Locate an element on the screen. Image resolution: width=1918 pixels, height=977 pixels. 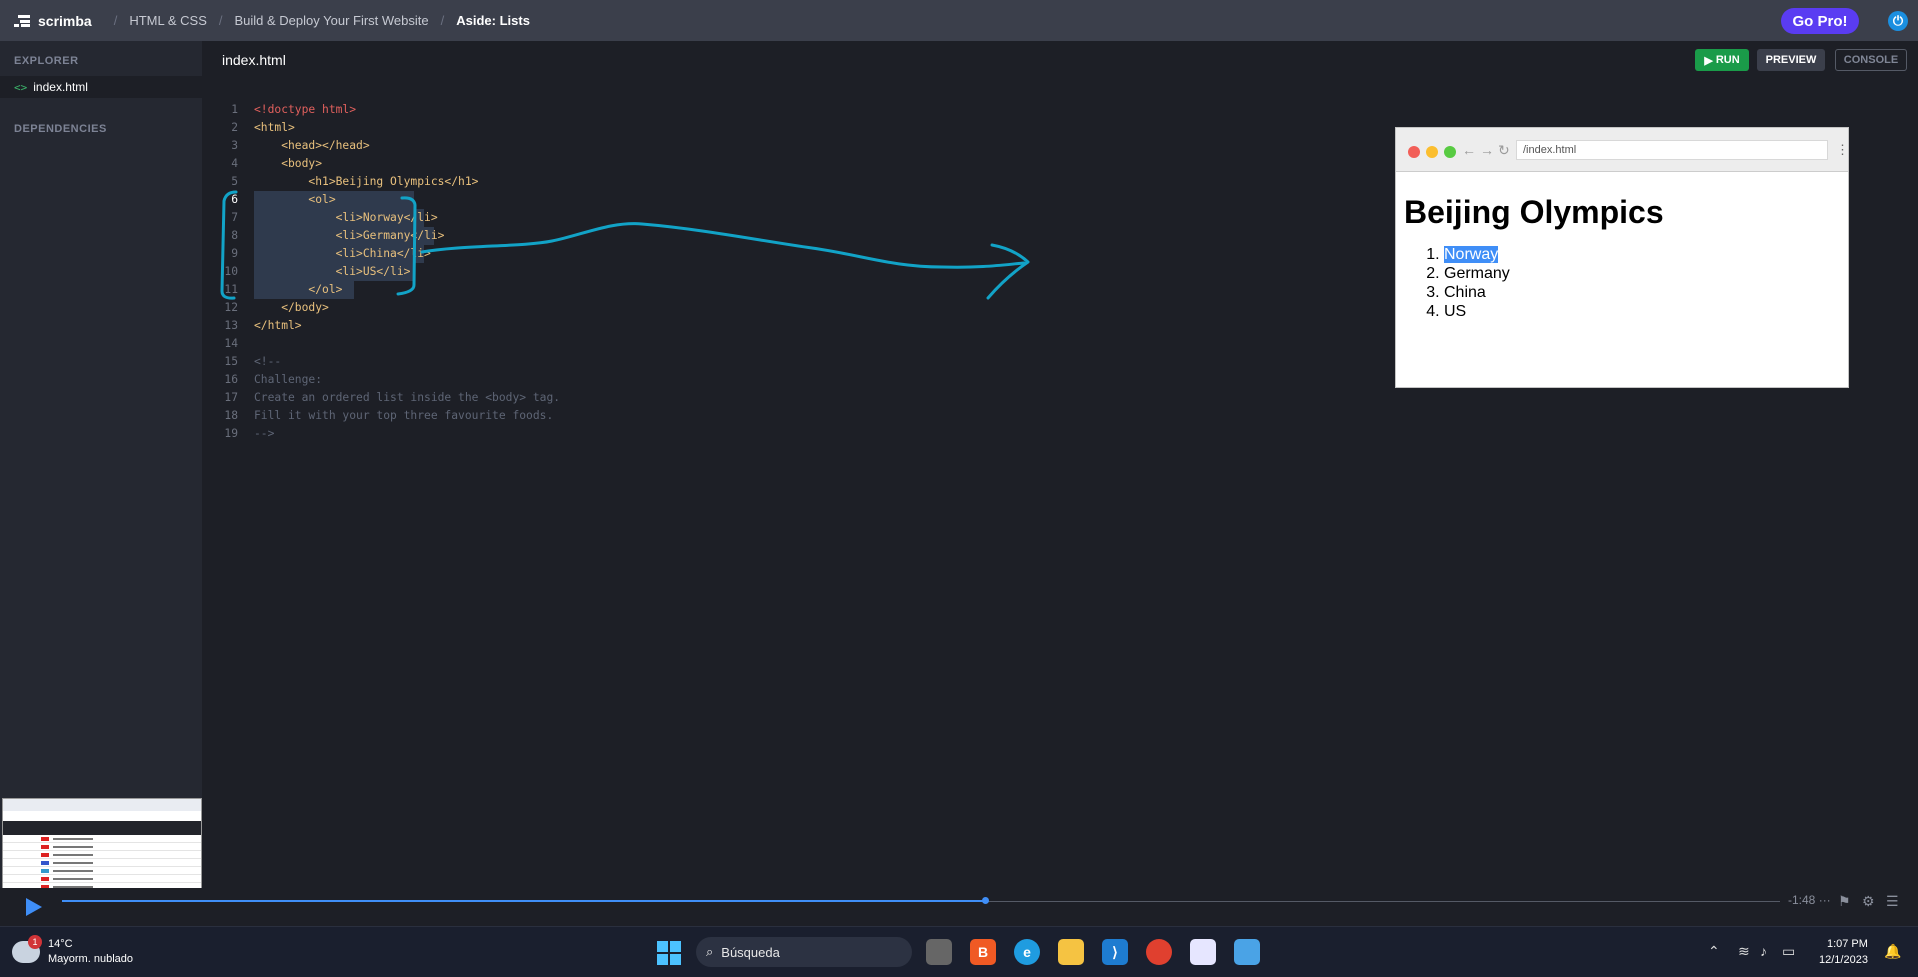
address-bar: /index.html is located at coordinates (1672, 150).